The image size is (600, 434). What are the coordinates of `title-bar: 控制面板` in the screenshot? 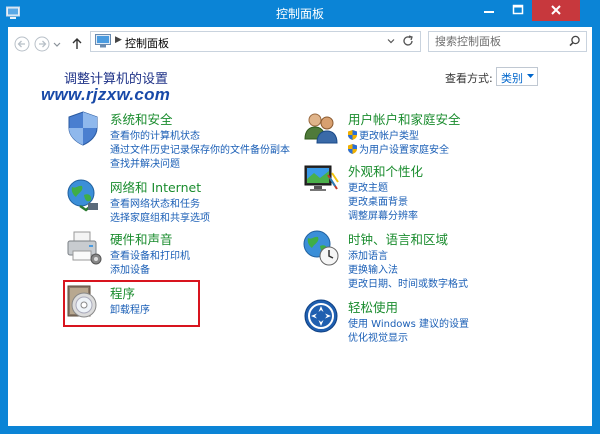 It's located at (300, 13).